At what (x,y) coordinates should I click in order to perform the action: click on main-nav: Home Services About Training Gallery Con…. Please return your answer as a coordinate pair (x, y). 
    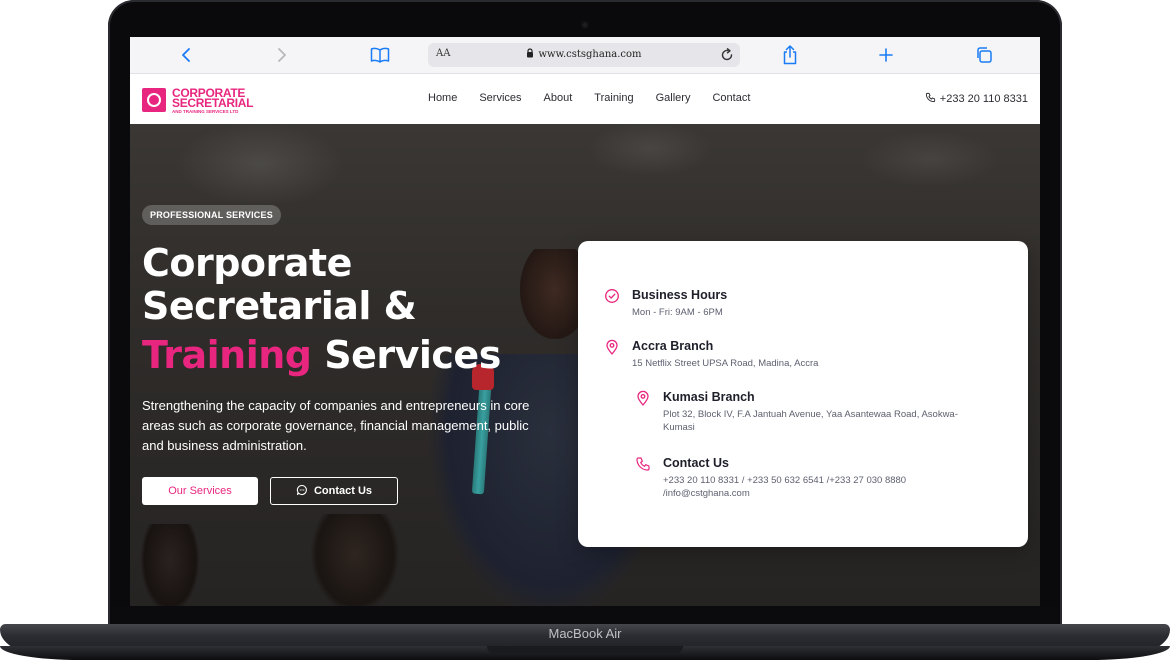
    Looking at the image, I should click on (600, 98).